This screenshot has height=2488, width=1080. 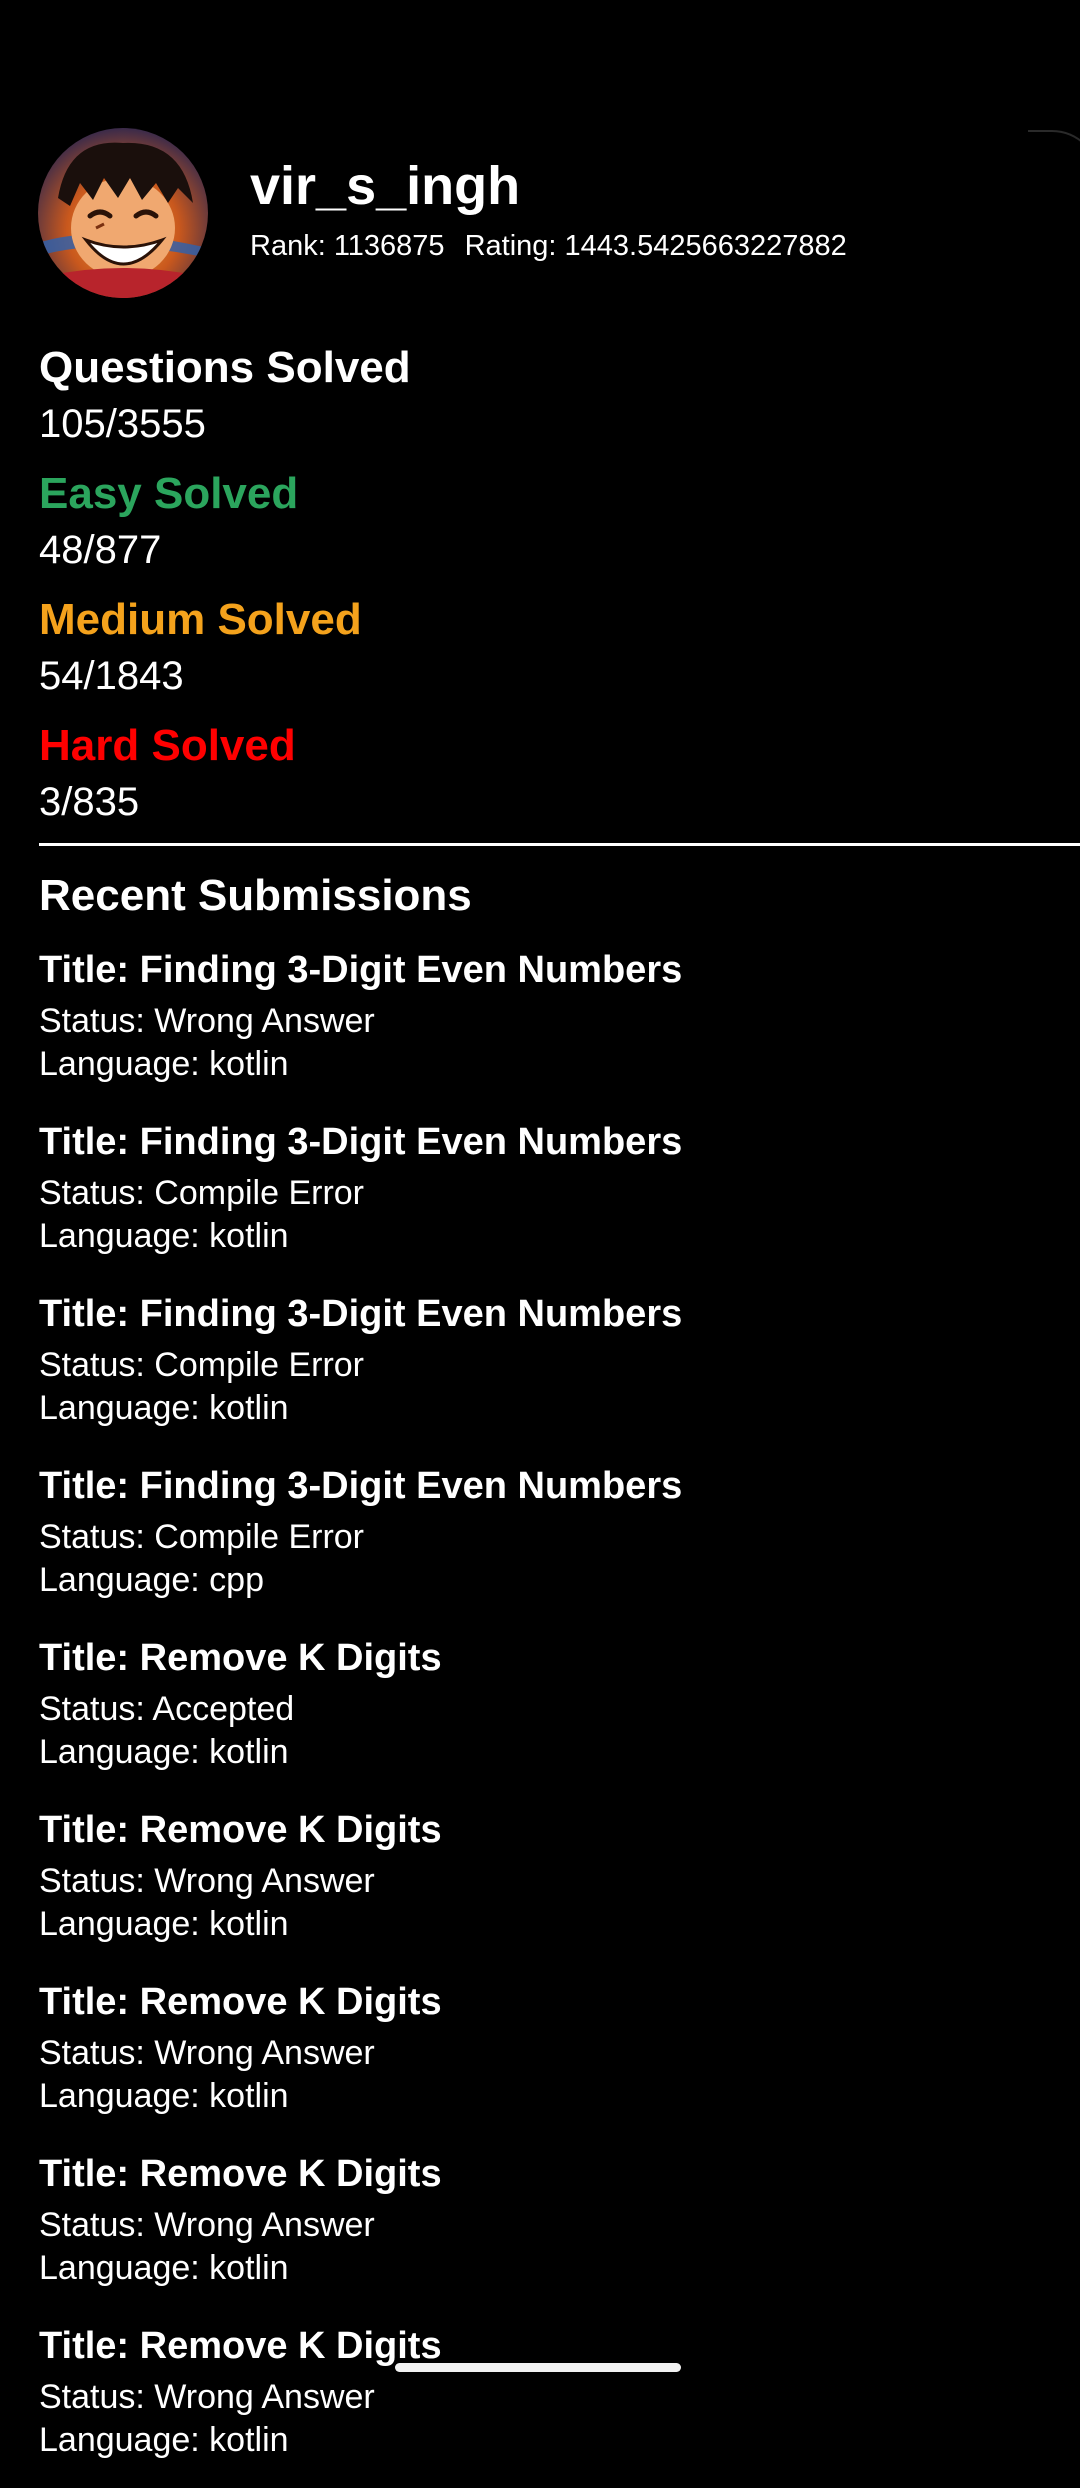 What do you see at coordinates (167, 1709) in the screenshot?
I see `submission-status: Status: Accepted` at bounding box center [167, 1709].